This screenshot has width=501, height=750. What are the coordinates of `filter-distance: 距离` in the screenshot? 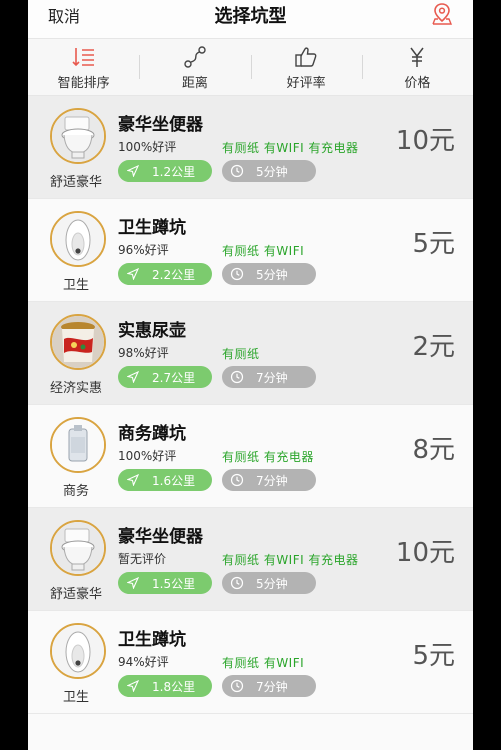 It's located at (194, 67).